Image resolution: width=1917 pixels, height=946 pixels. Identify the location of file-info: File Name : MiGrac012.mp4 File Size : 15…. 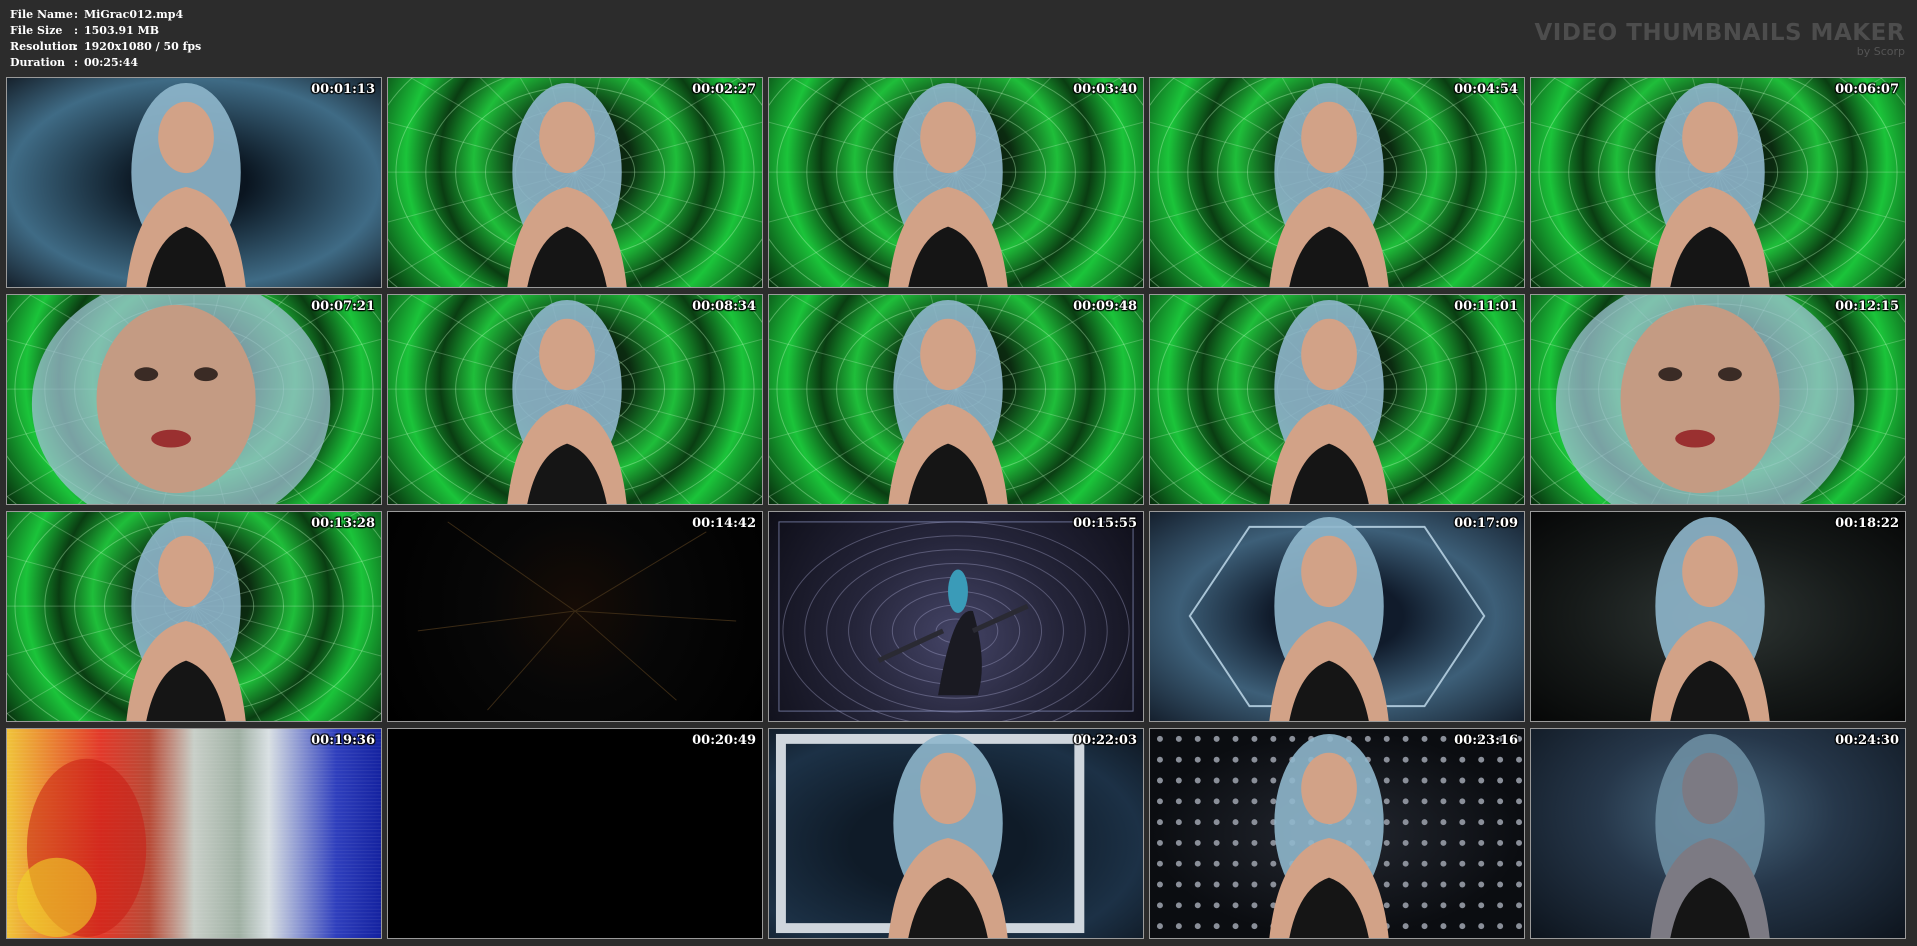
(105, 39).